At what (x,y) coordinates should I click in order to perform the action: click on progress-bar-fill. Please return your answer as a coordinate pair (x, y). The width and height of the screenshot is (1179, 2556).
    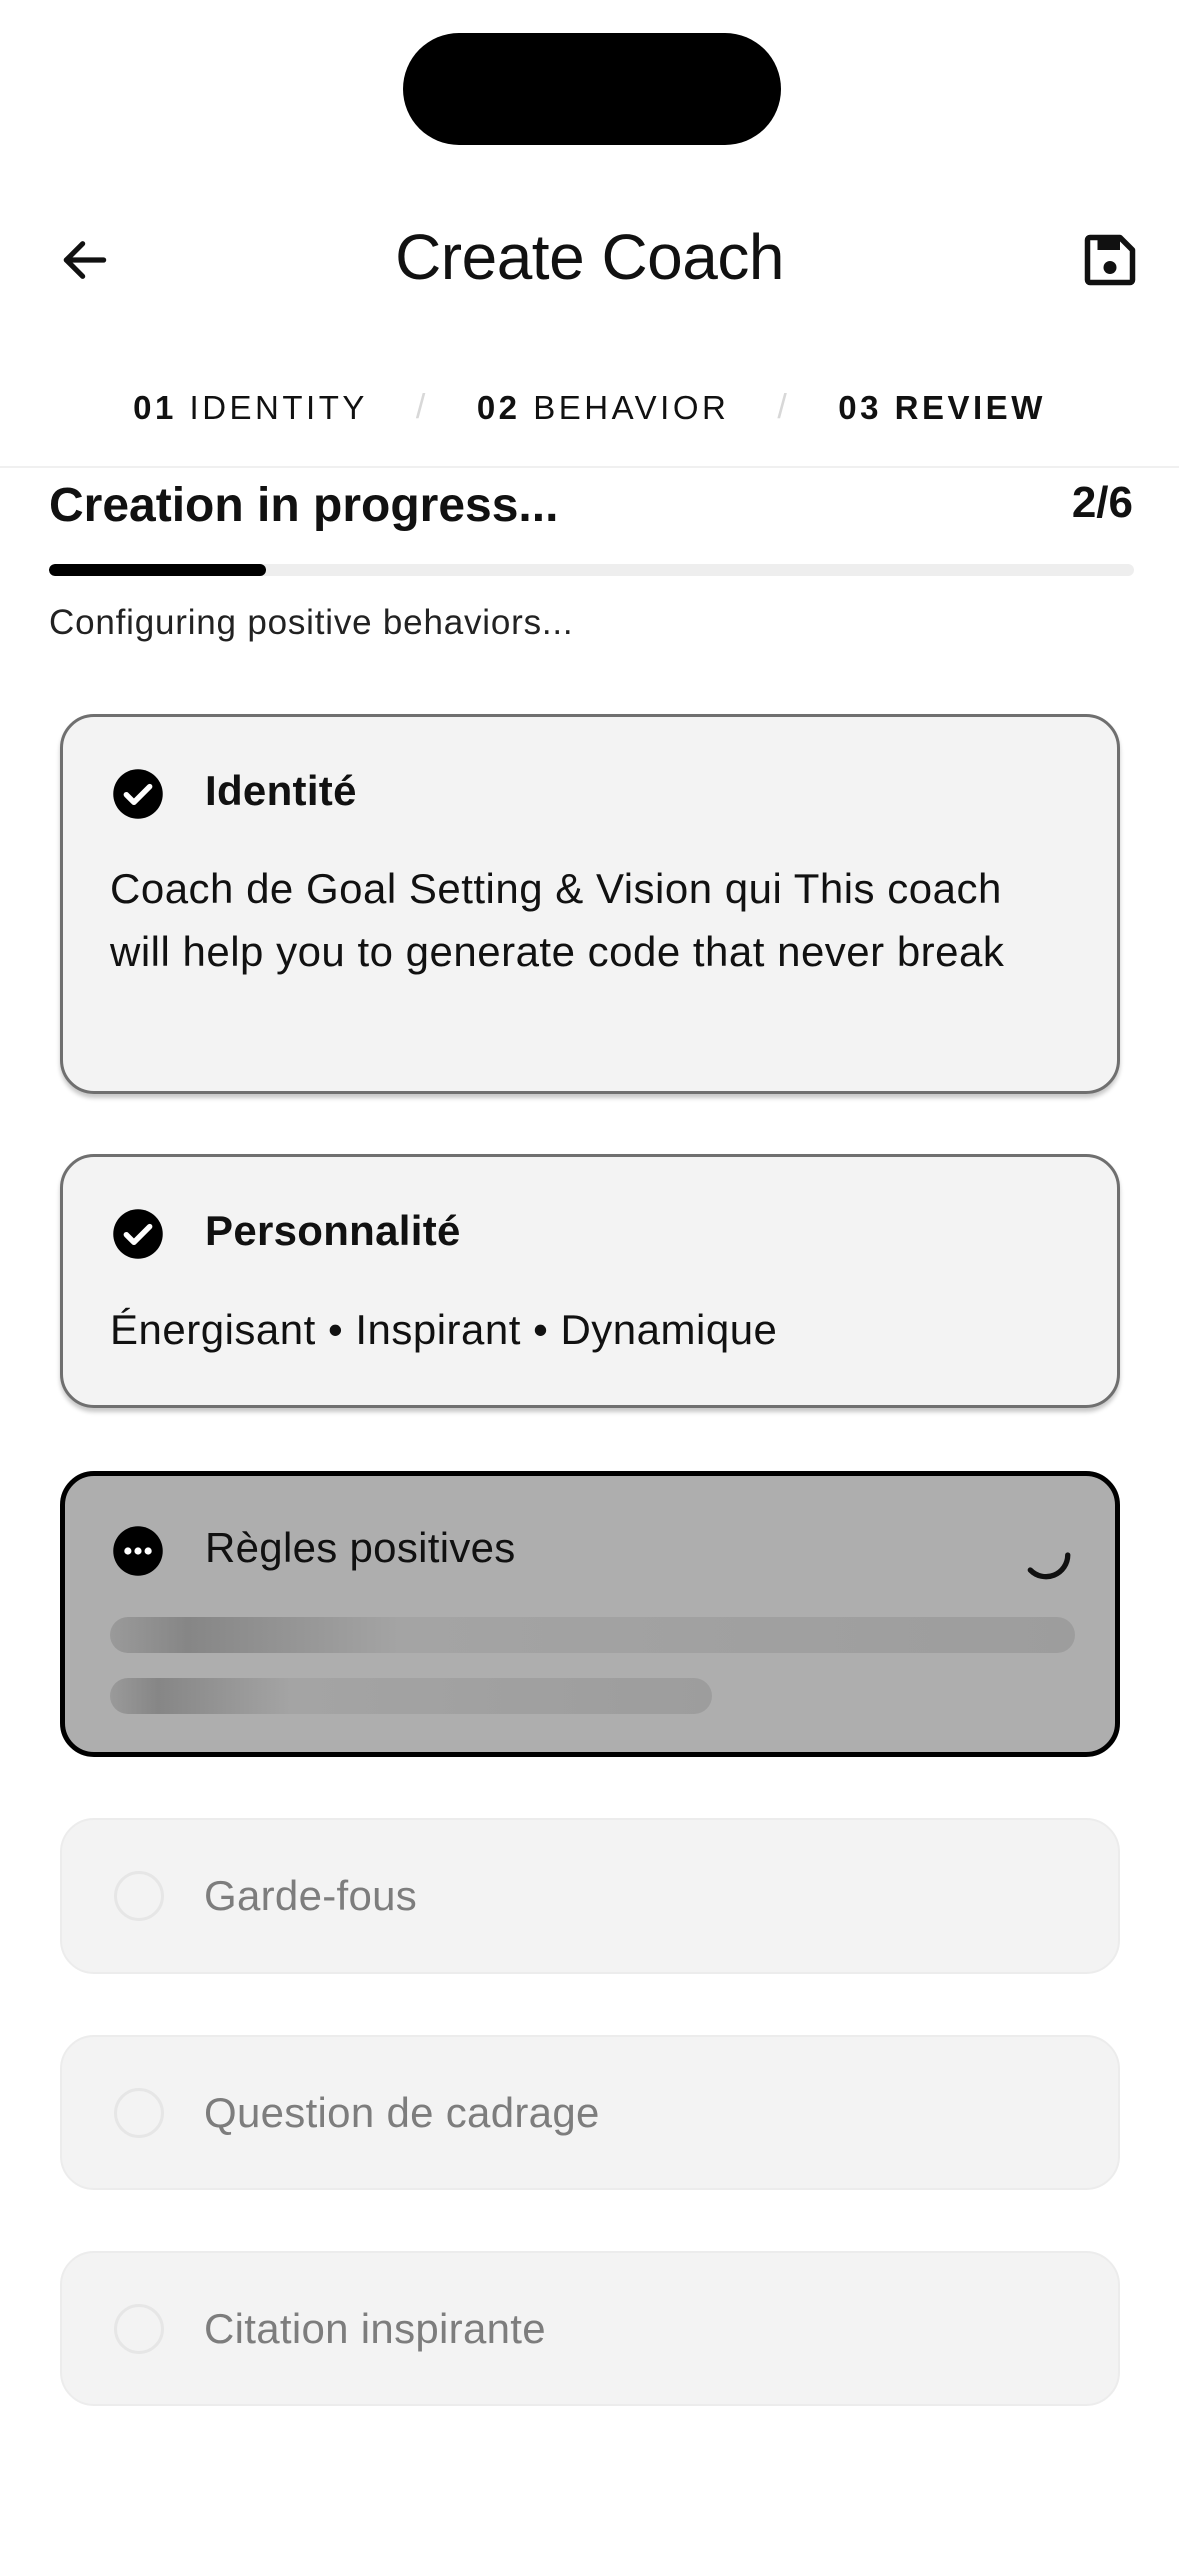
    Looking at the image, I should click on (157, 570).